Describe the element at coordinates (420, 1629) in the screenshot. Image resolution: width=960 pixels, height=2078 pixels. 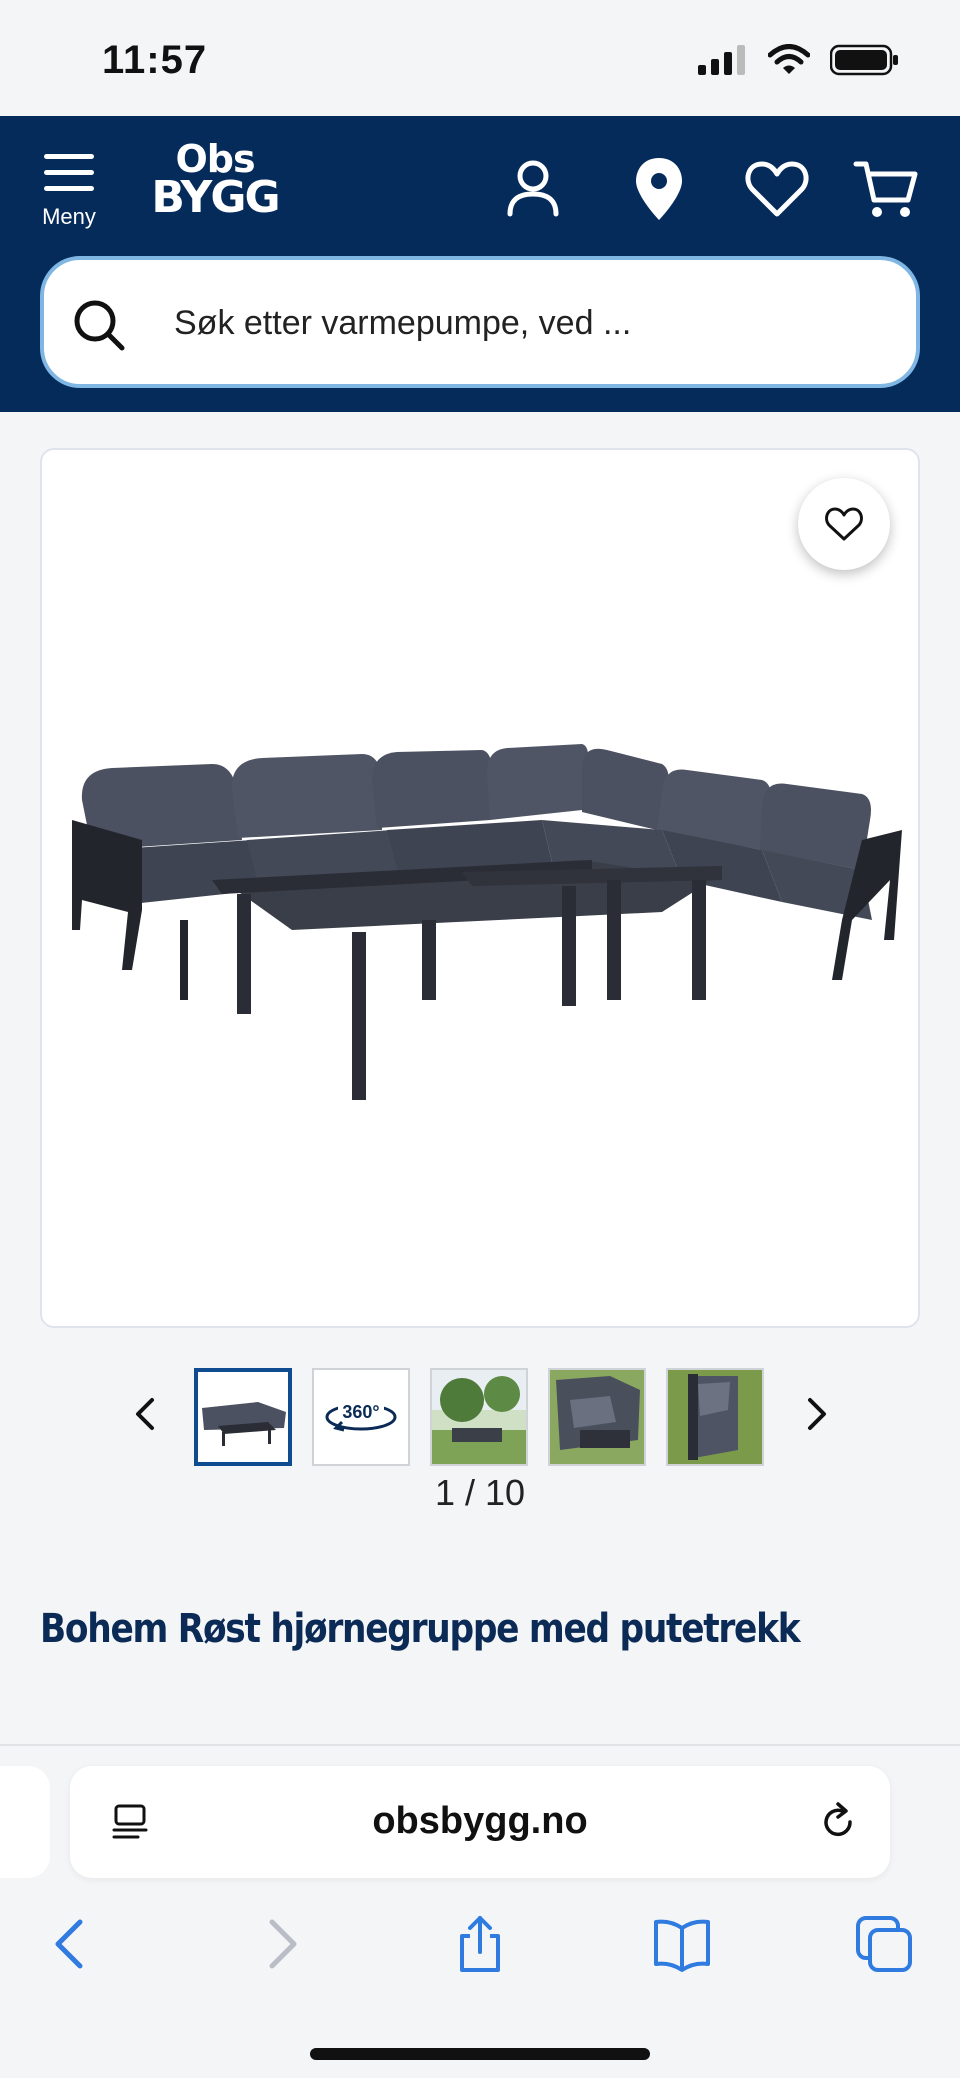
I see `product-title: Bohem Røst hjørnegruppe med putetrekk` at that location.